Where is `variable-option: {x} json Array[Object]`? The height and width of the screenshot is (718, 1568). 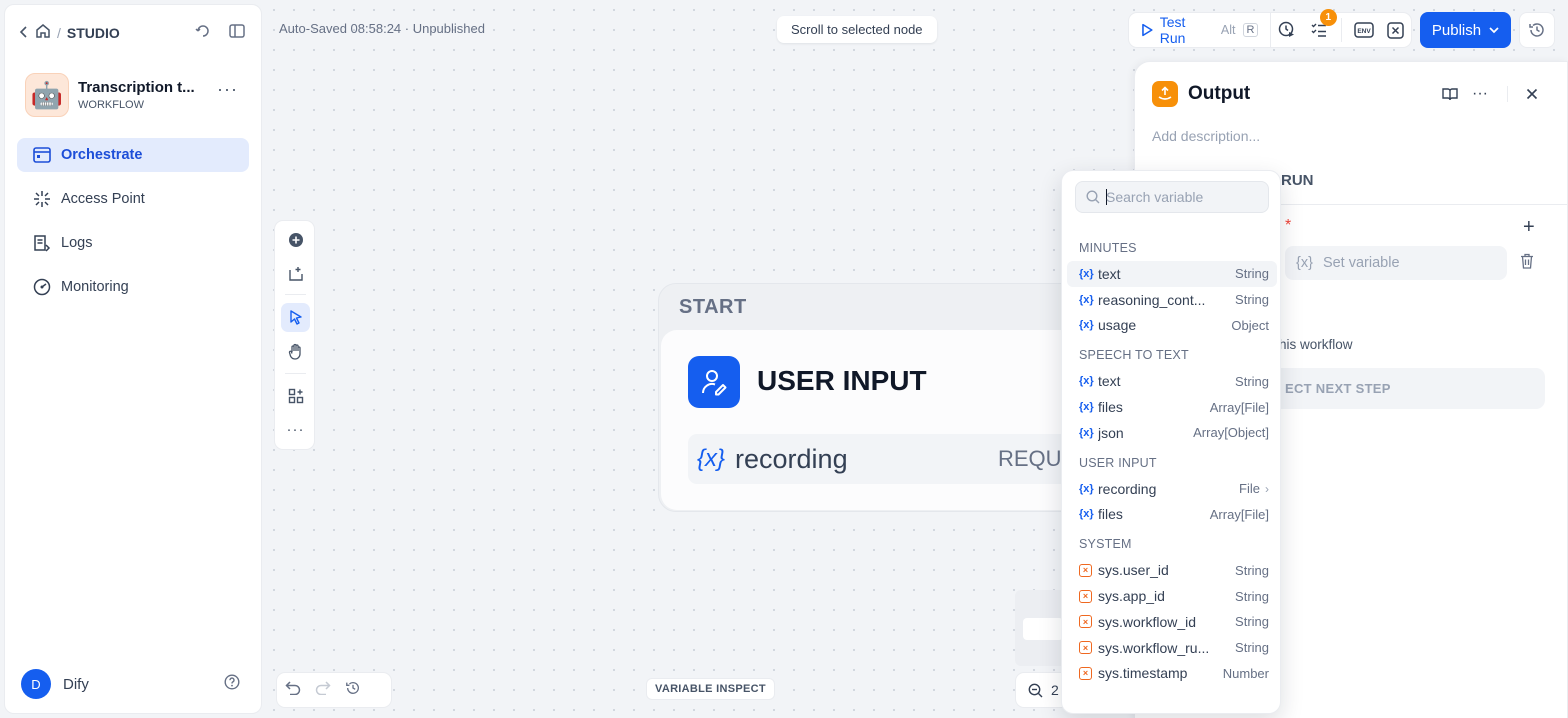 variable-option: {x} json Array[Object] is located at coordinates (1172, 433).